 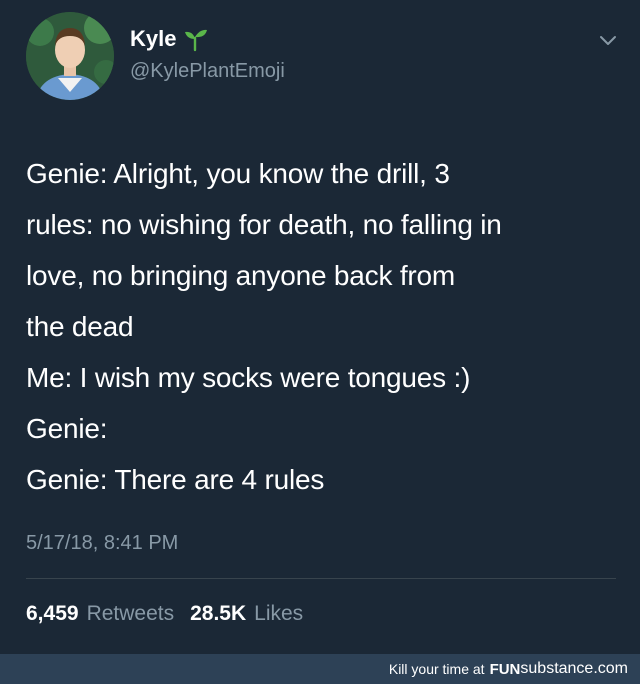 What do you see at coordinates (574, 668) in the screenshot?
I see `watermark-brand-rest: substance.com` at bounding box center [574, 668].